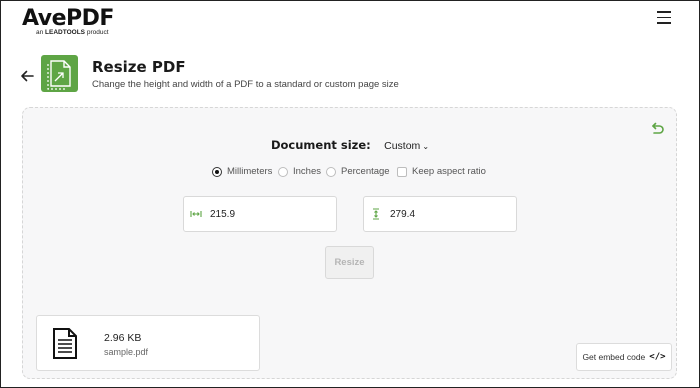 The image size is (700, 388). Describe the element at coordinates (196, 214) in the screenshot. I see `width-arrows-icon` at that location.